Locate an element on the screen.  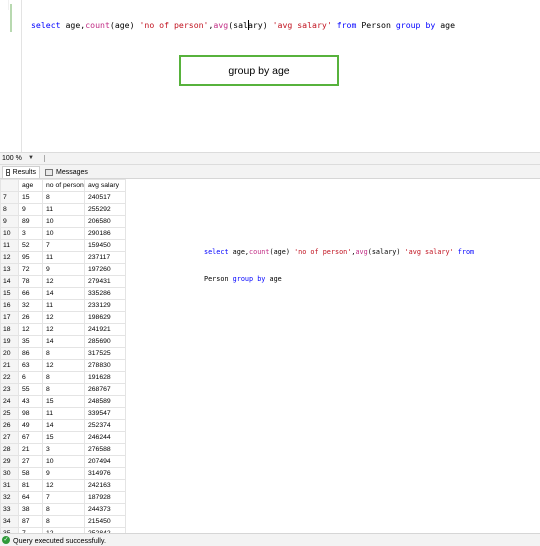
row-number-cell: 11 is located at coordinates (9, 245).